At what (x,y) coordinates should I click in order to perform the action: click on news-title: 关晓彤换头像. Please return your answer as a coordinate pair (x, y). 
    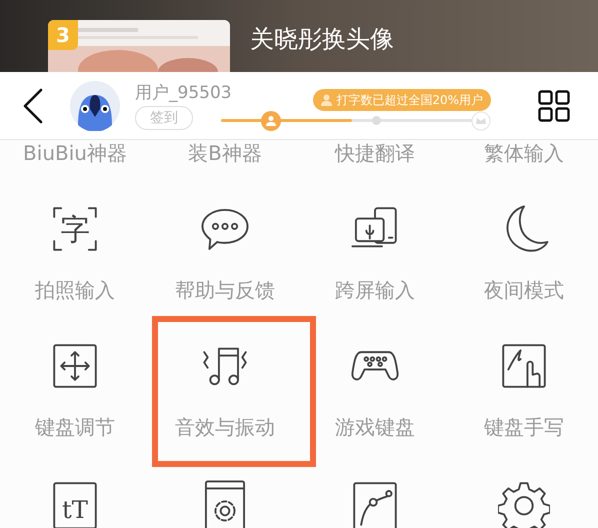
    Looking at the image, I should click on (322, 39).